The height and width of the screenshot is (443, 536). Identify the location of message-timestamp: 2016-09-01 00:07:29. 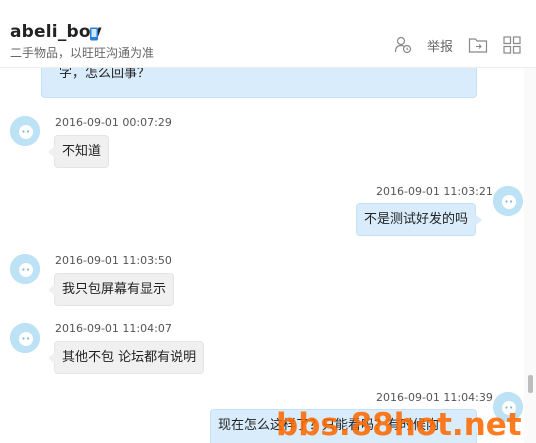
(113, 122).